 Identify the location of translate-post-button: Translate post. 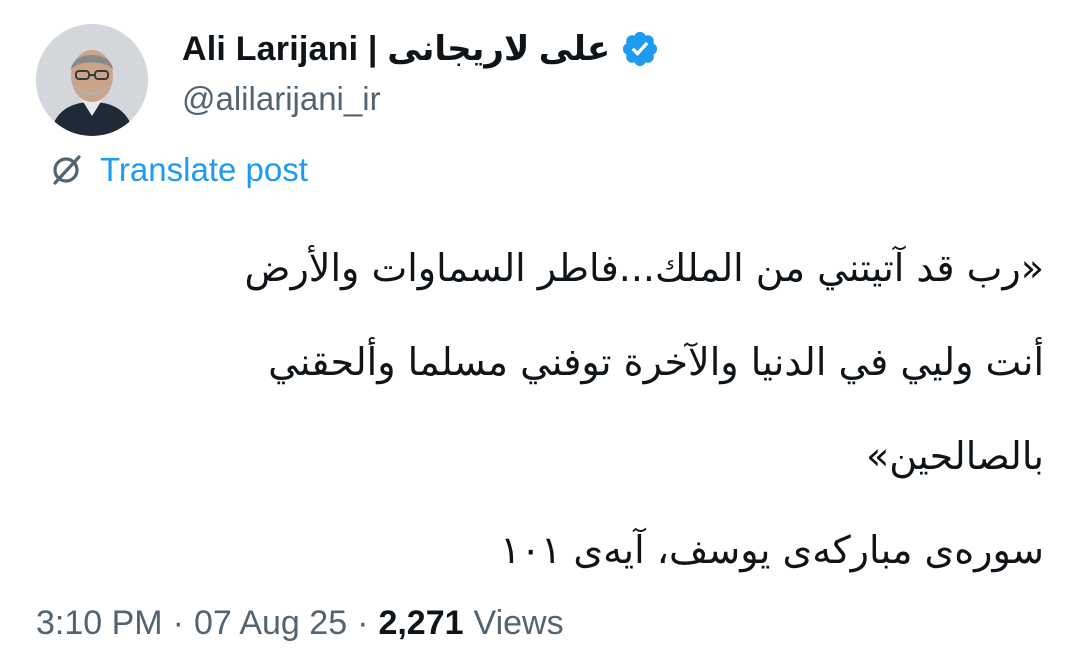
(177, 170).